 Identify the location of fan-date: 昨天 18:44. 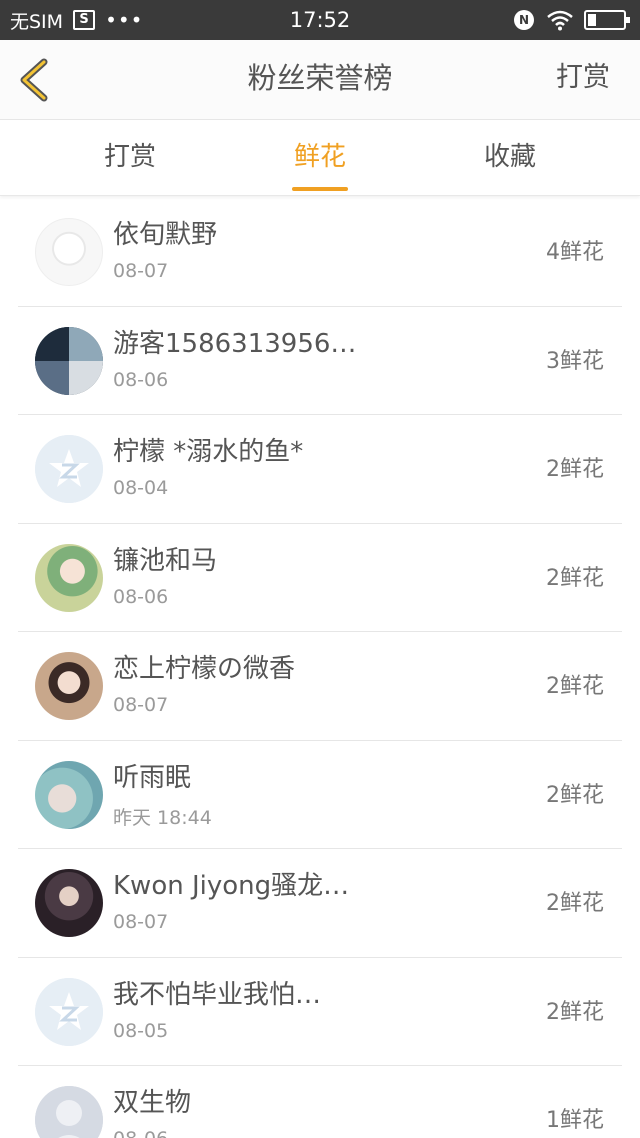
(162, 817).